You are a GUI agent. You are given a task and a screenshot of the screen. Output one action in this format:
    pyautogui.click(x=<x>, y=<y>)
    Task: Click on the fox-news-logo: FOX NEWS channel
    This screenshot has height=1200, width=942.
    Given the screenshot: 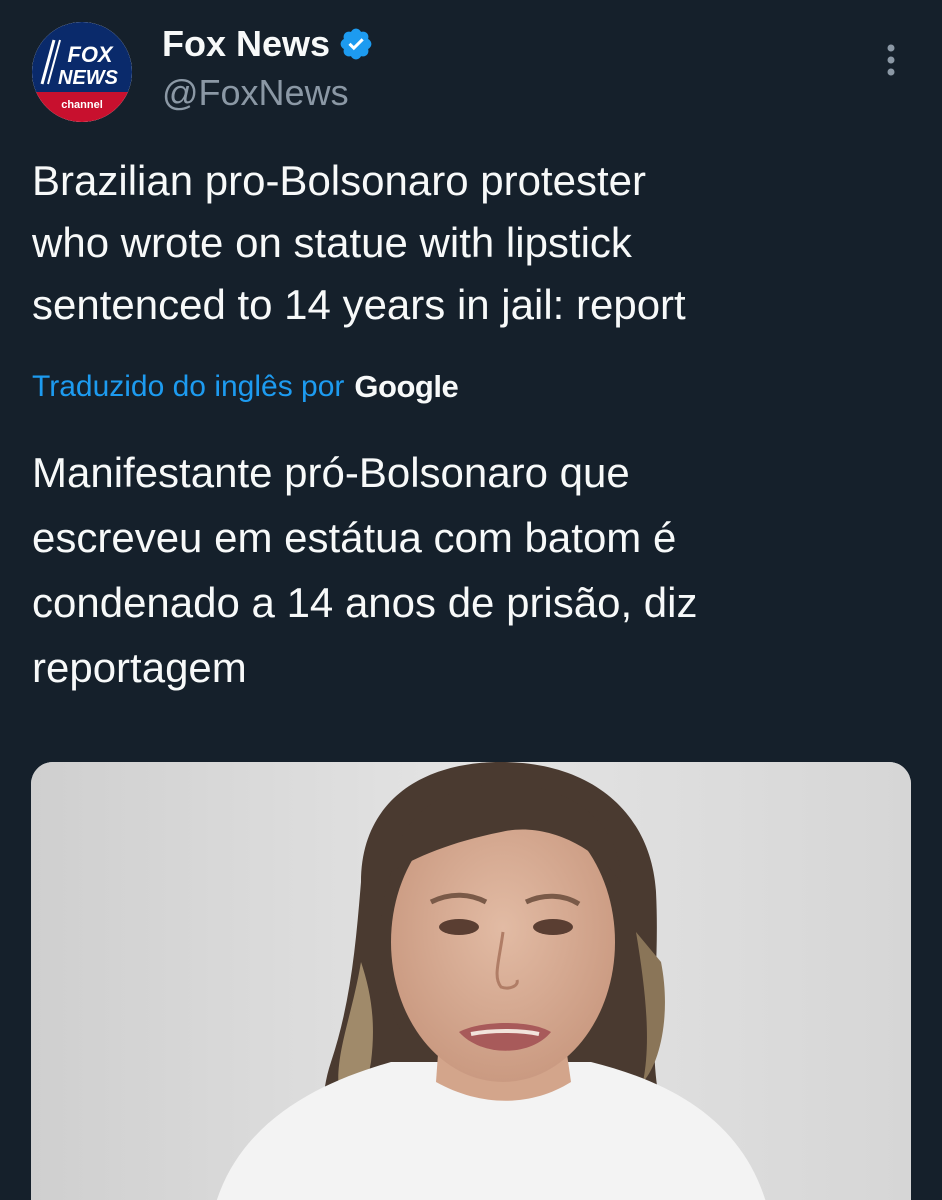 What is the action you would take?
    pyautogui.click(x=82, y=72)
    